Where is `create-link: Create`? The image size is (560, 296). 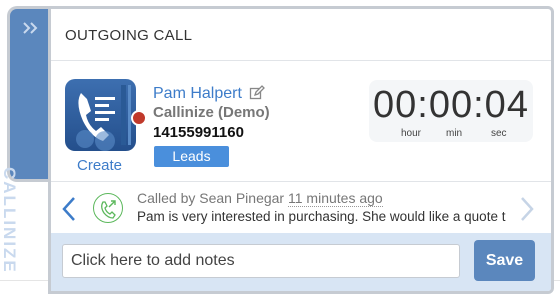 create-link: Create is located at coordinates (99, 165).